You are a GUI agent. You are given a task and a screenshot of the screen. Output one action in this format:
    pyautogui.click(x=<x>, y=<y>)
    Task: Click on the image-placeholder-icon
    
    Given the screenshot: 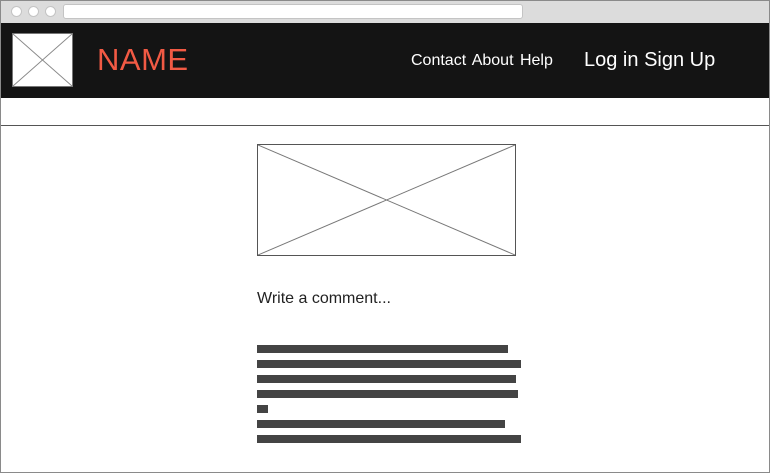 What is the action you would take?
    pyautogui.click(x=386, y=200)
    